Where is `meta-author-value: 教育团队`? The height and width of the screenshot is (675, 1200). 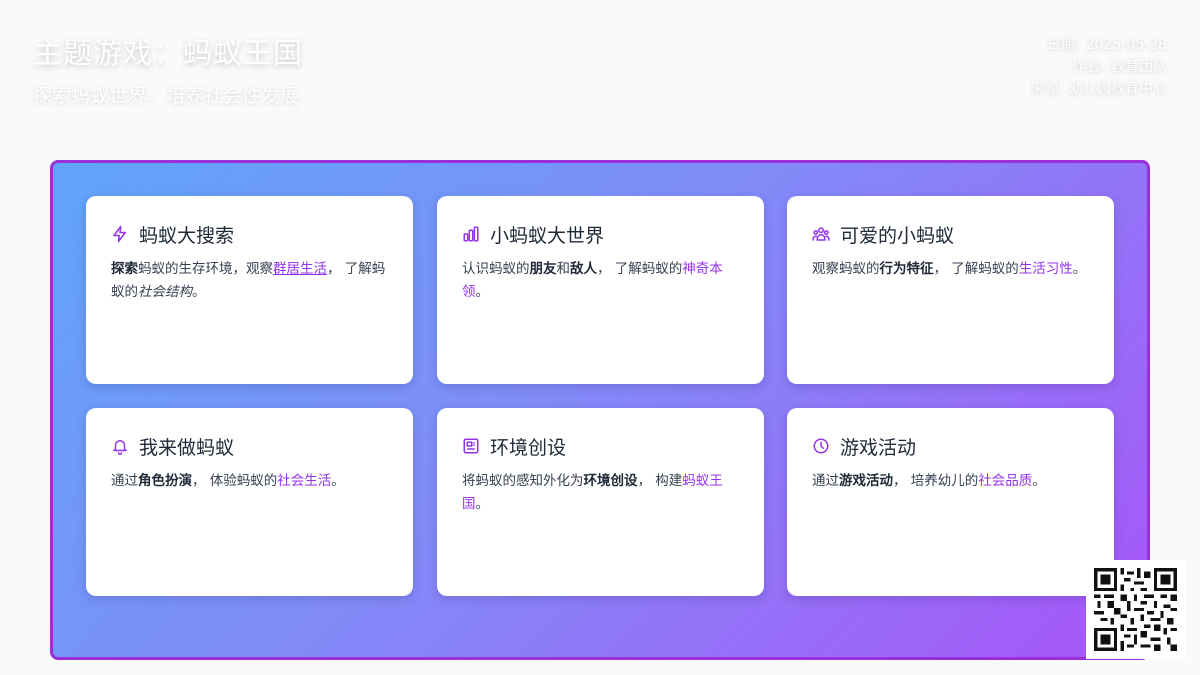 meta-author-value: 教育团队 is located at coordinates (1139, 67).